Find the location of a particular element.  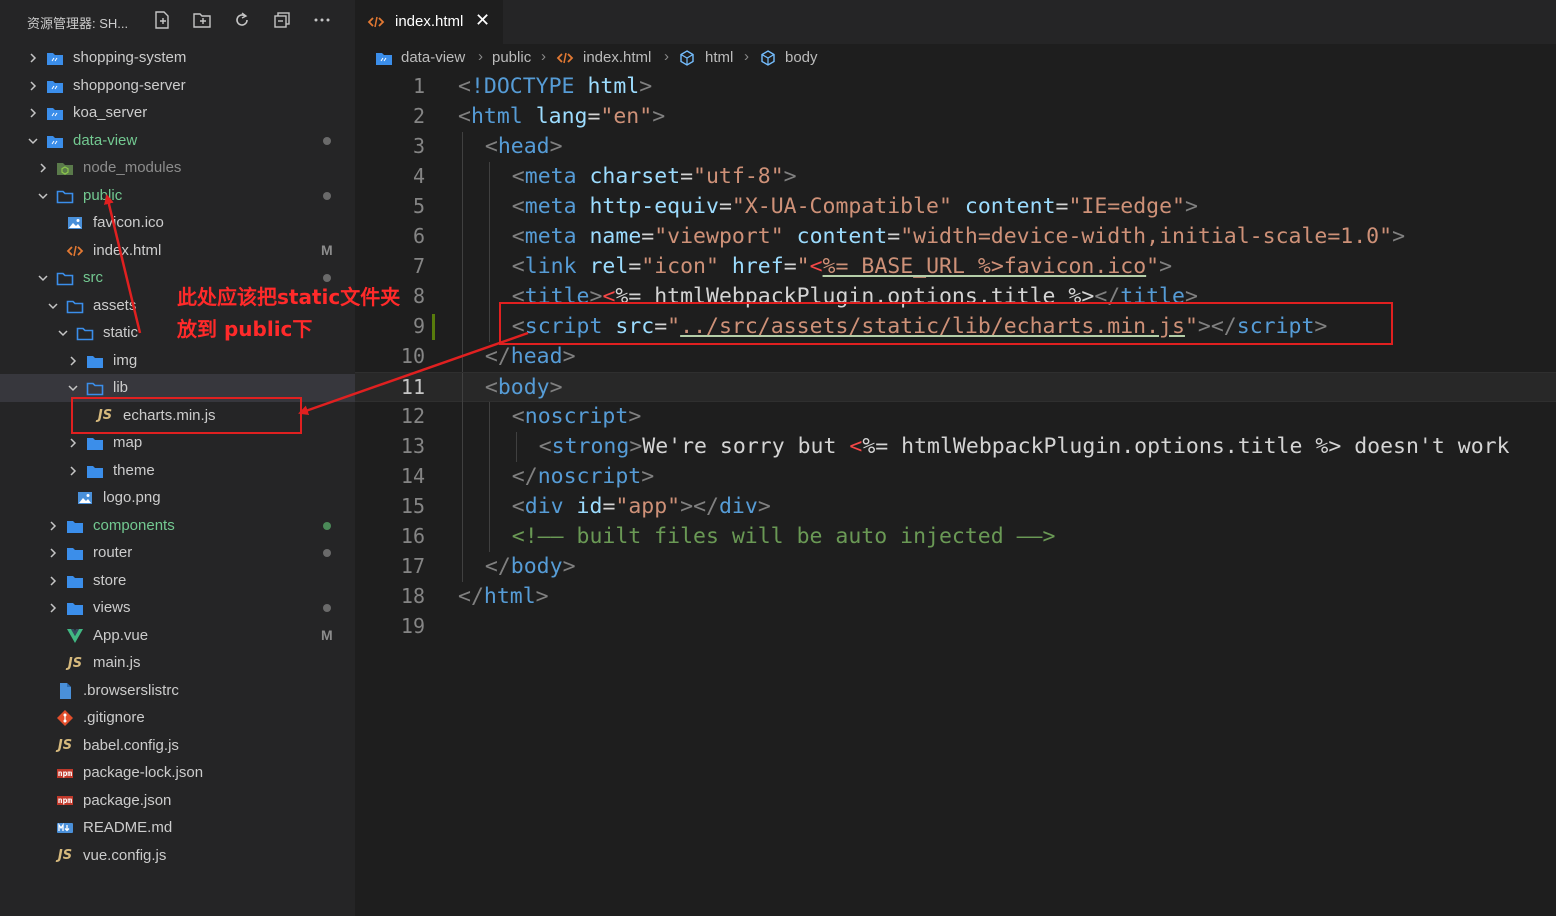

code-line: 4 <meta charset="utf-8"> is located at coordinates (955, 177).